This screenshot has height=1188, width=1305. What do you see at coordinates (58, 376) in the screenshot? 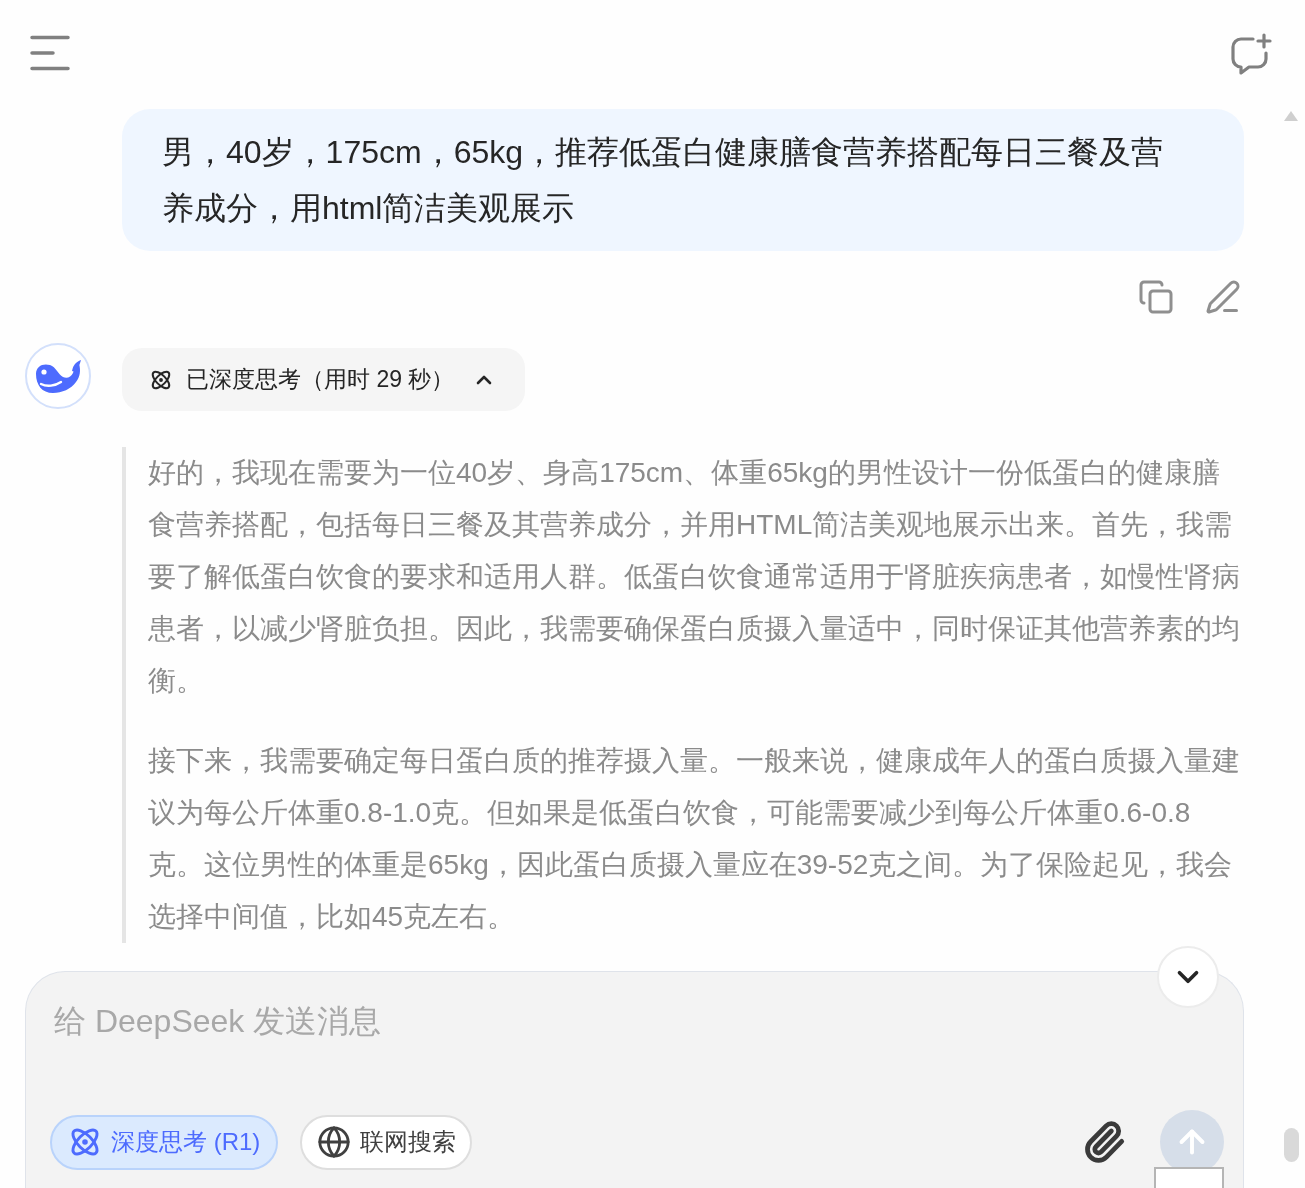
I see `whale-avatar-icon` at bounding box center [58, 376].